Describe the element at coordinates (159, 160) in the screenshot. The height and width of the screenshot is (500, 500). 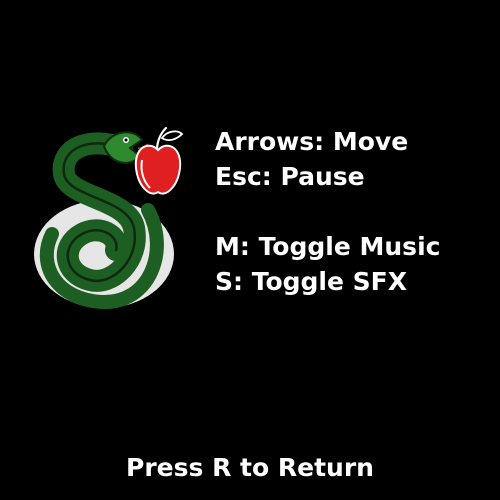
I see `apple-icon` at that location.